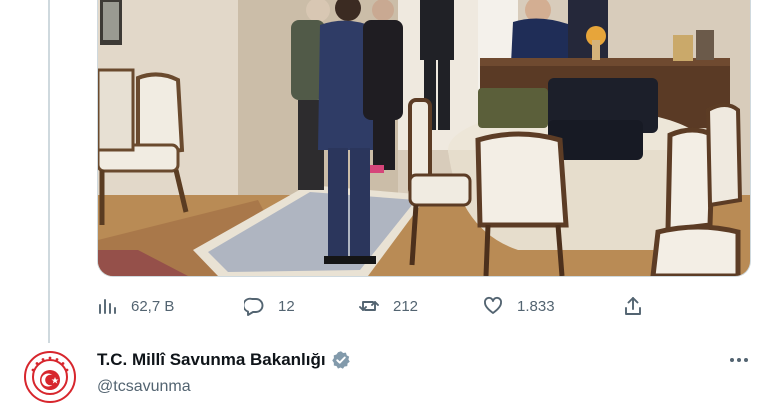 Image resolution: width=780 pixels, height=403 pixels. Describe the element at coordinates (286, 306) in the screenshot. I see `reply-count: 12` at that location.